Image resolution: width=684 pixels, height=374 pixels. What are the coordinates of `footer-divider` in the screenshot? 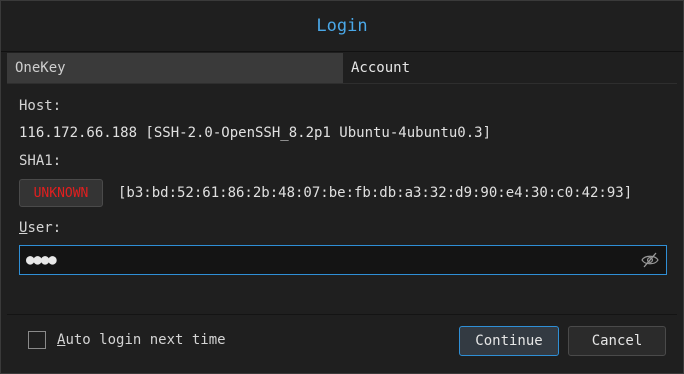 It's located at (342, 314).